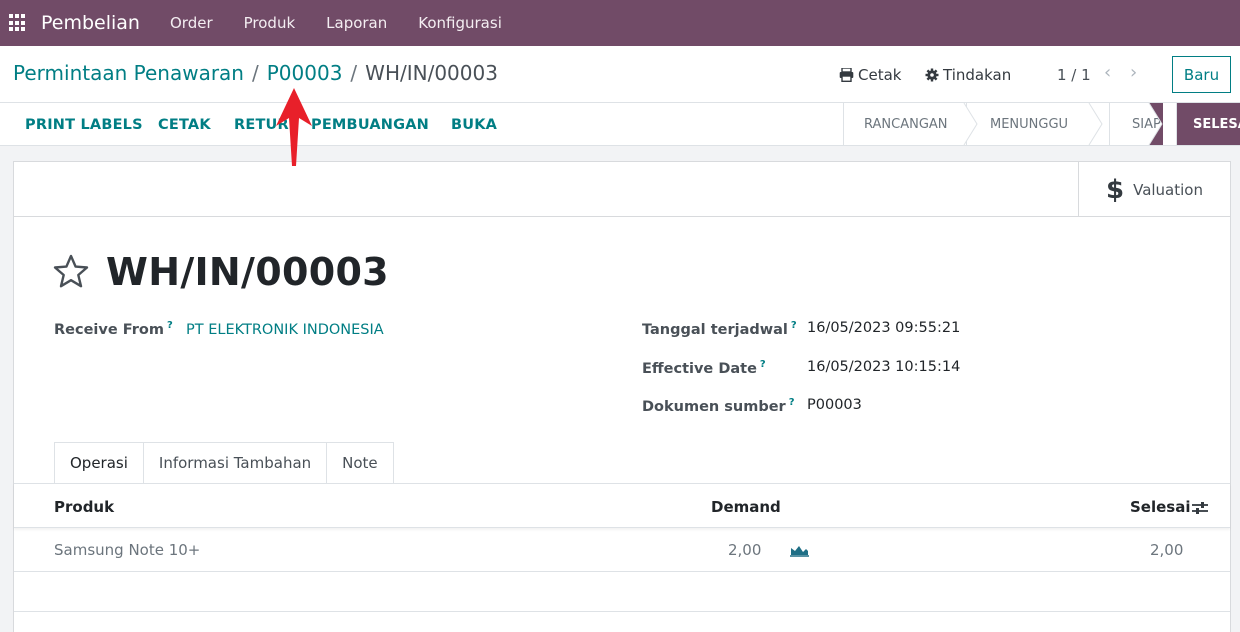 Image resolution: width=1240 pixels, height=632 pixels. Describe the element at coordinates (128, 73) in the screenshot. I see `breadcrumb-root: Permintaan Penawaran` at that location.